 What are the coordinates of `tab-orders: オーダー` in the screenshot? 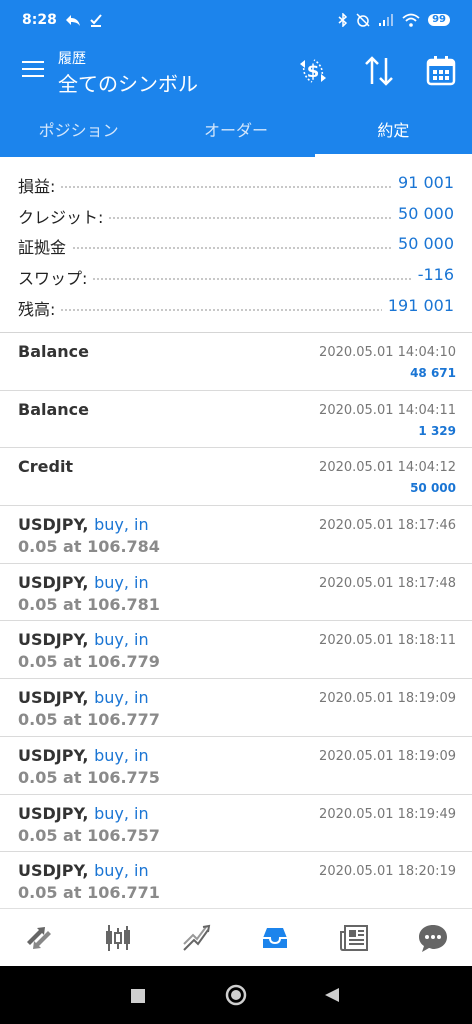 It's located at (235, 128).